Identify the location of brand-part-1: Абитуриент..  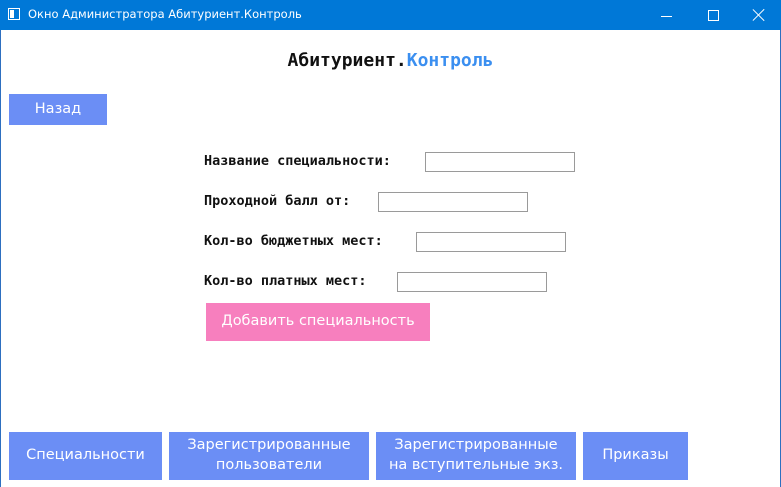
(347, 60).